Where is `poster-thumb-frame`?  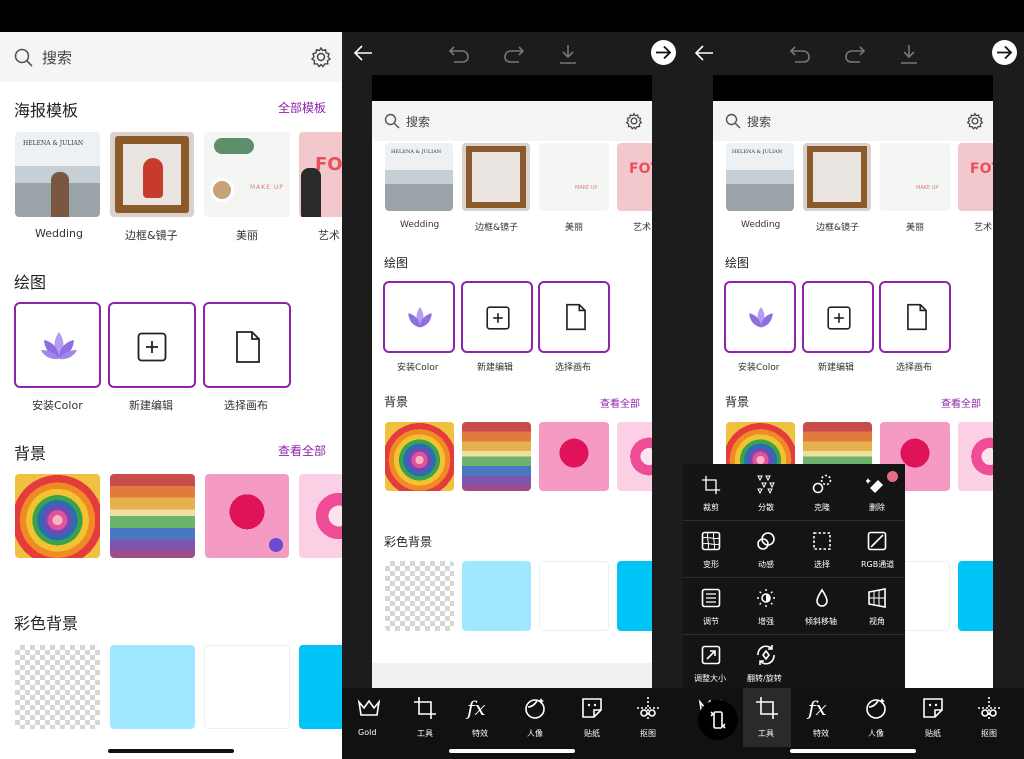 poster-thumb-frame is located at coordinates (152, 174).